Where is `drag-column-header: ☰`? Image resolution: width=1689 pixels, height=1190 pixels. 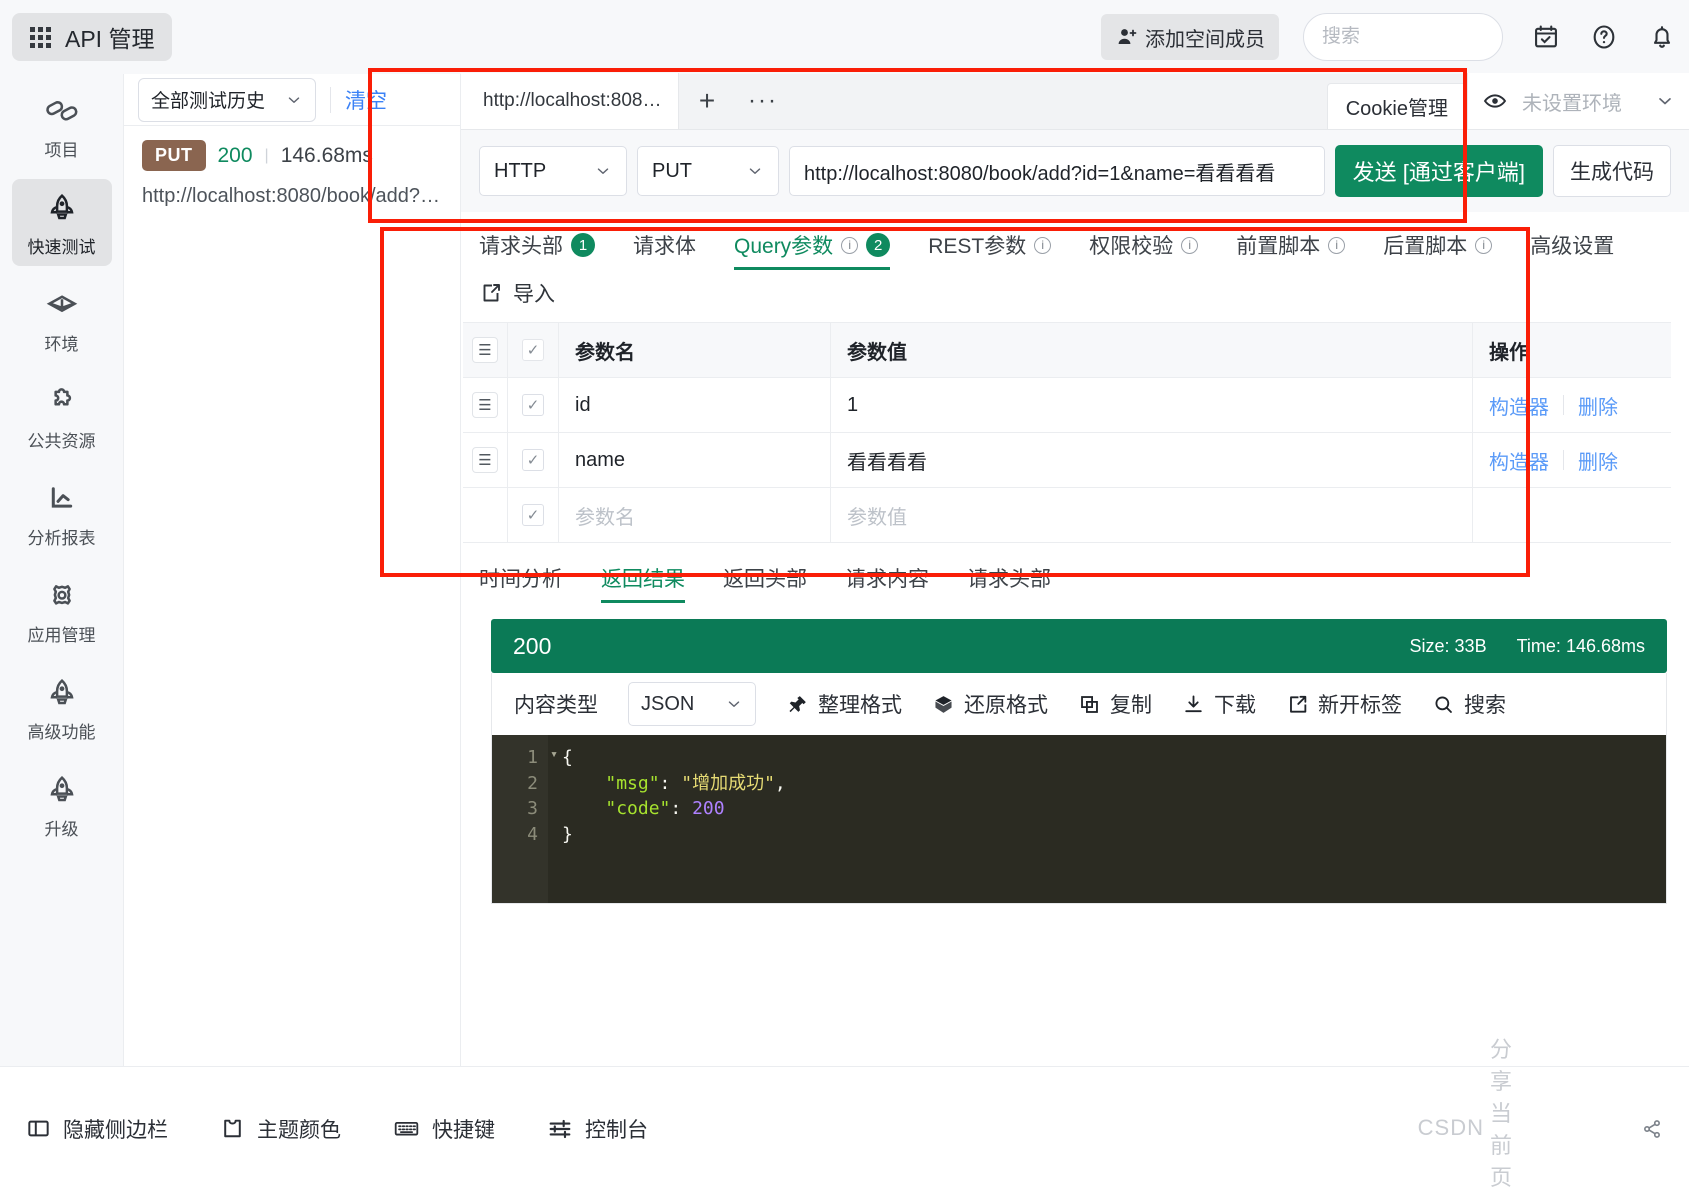
drag-column-header: ☰ is located at coordinates (485, 350).